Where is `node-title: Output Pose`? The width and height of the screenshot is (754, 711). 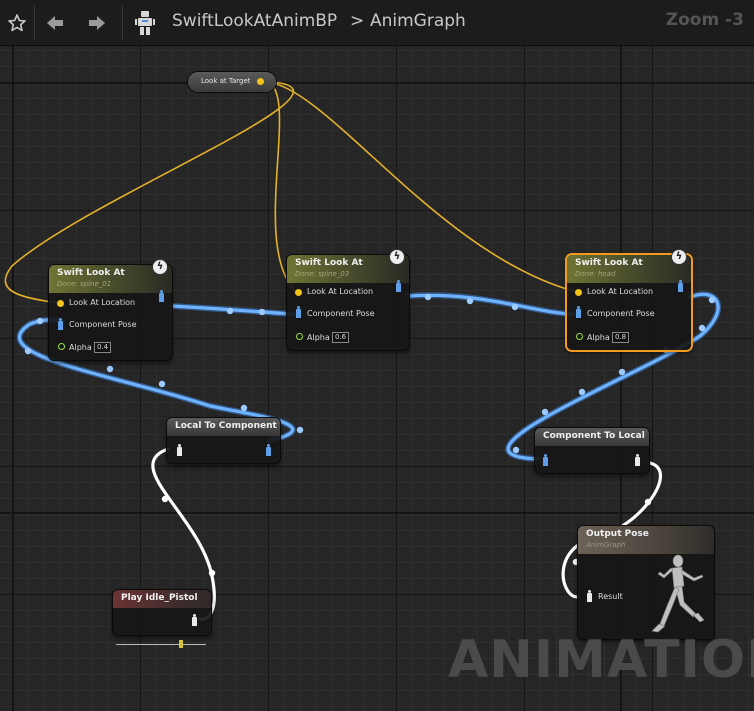
node-title: Output Pose is located at coordinates (617, 534).